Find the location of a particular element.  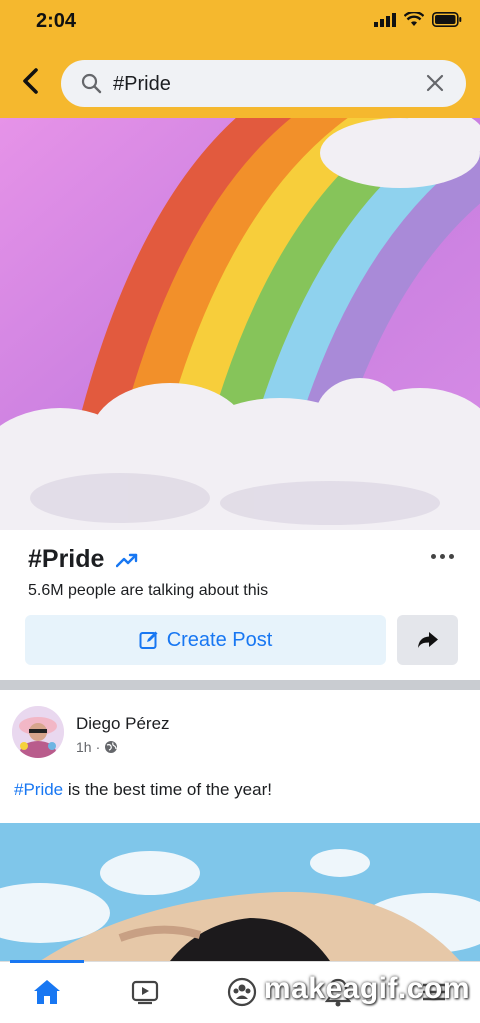

create-post-label: Create Post is located at coordinates (219, 639).